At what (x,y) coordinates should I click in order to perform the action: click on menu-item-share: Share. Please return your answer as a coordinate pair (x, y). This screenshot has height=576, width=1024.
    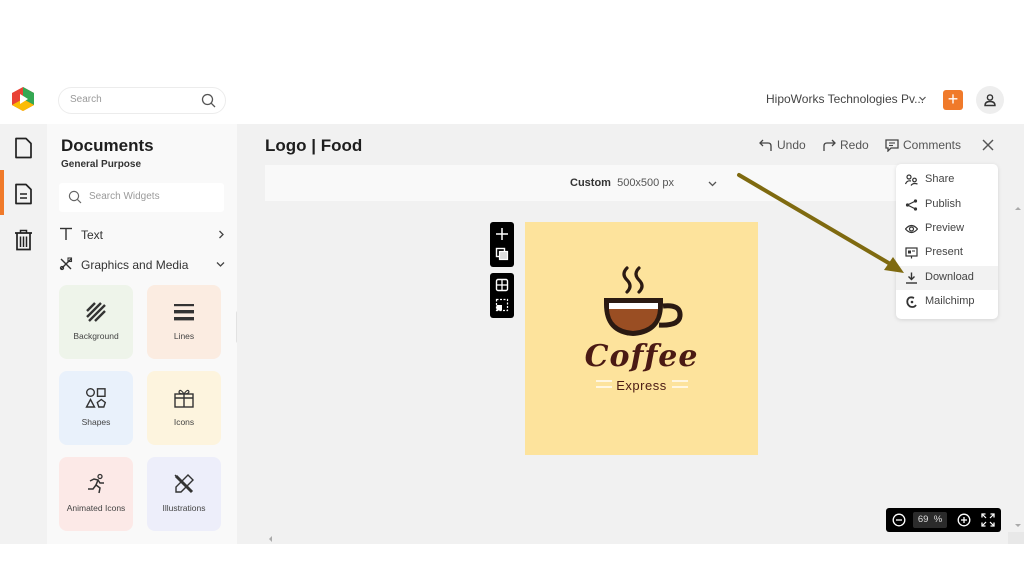
    Looking at the image, I should click on (947, 180).